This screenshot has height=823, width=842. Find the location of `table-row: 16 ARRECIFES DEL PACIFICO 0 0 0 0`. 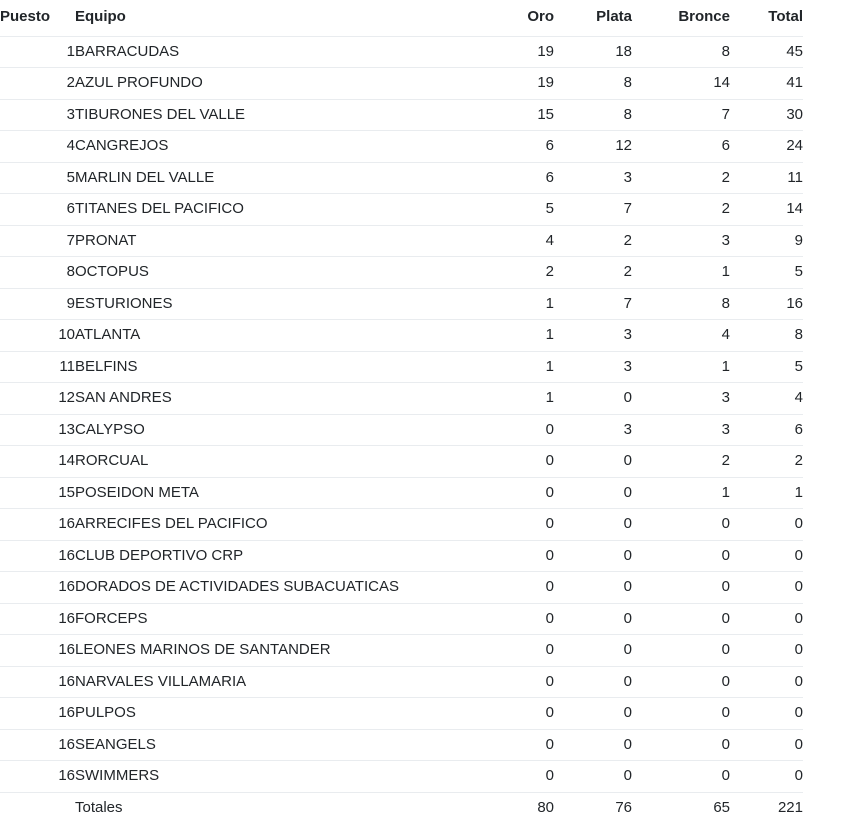

table-row: 16 ARRECIFES DEL PACIFICO 0 0 0 0 is located at coordinates (401, 524).